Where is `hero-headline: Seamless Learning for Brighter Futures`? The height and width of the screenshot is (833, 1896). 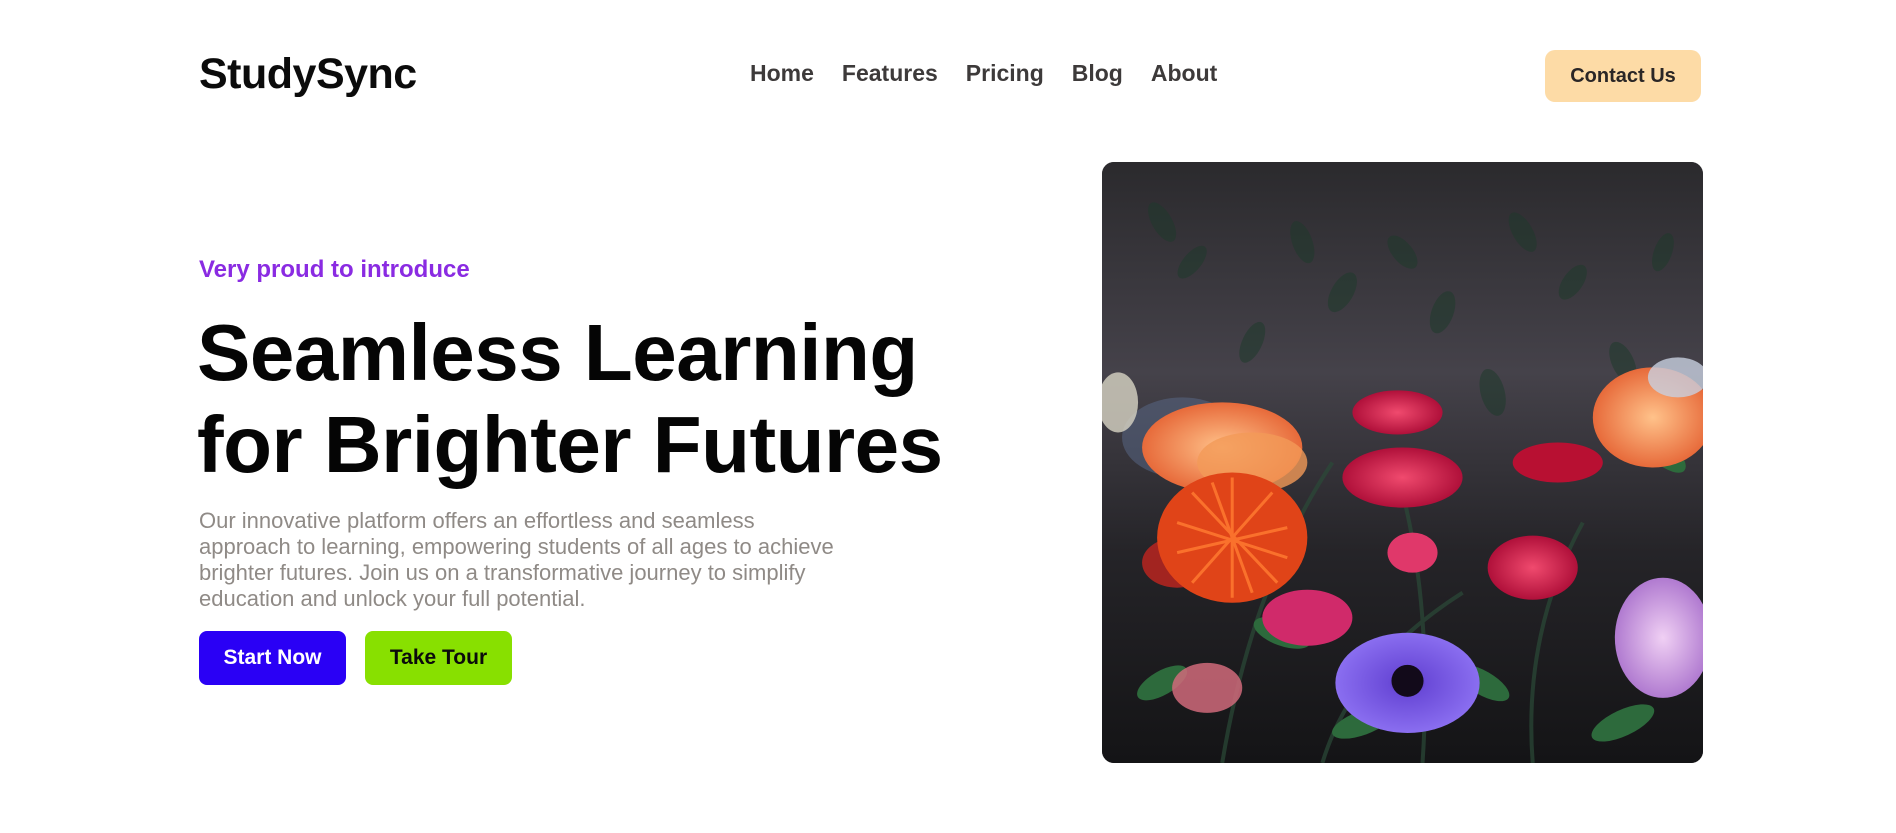
hero-headline: Seamless Learning for Brighter Futures is located at coordinates (597, 399).